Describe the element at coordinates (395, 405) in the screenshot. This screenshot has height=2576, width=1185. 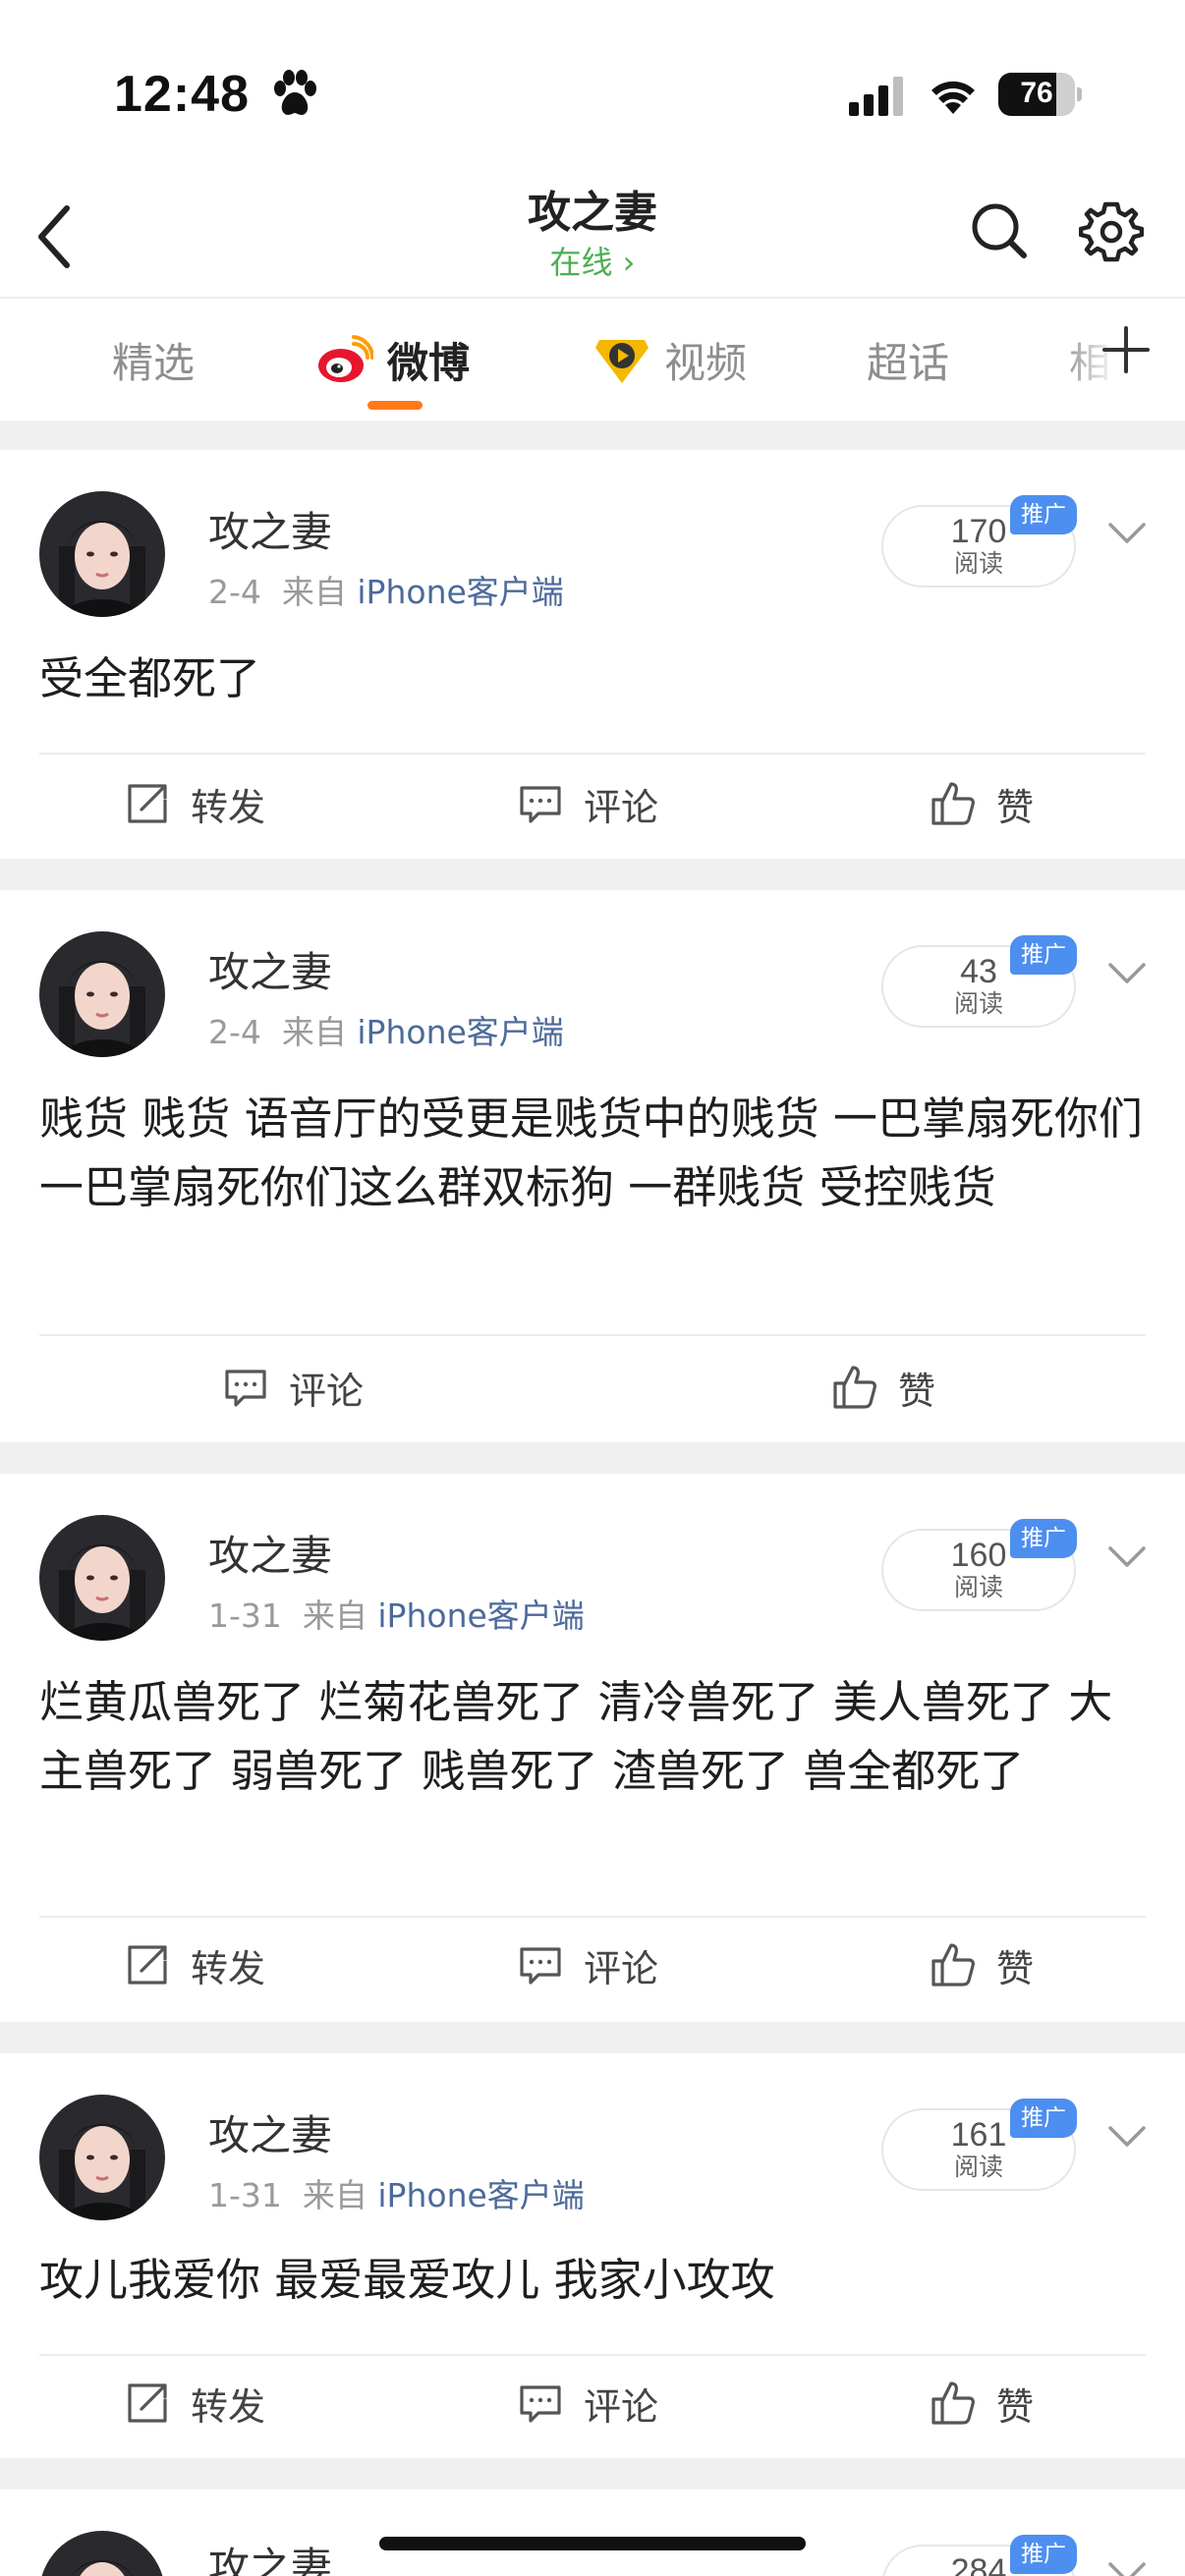
I see `active-tab-indicator` at that location.